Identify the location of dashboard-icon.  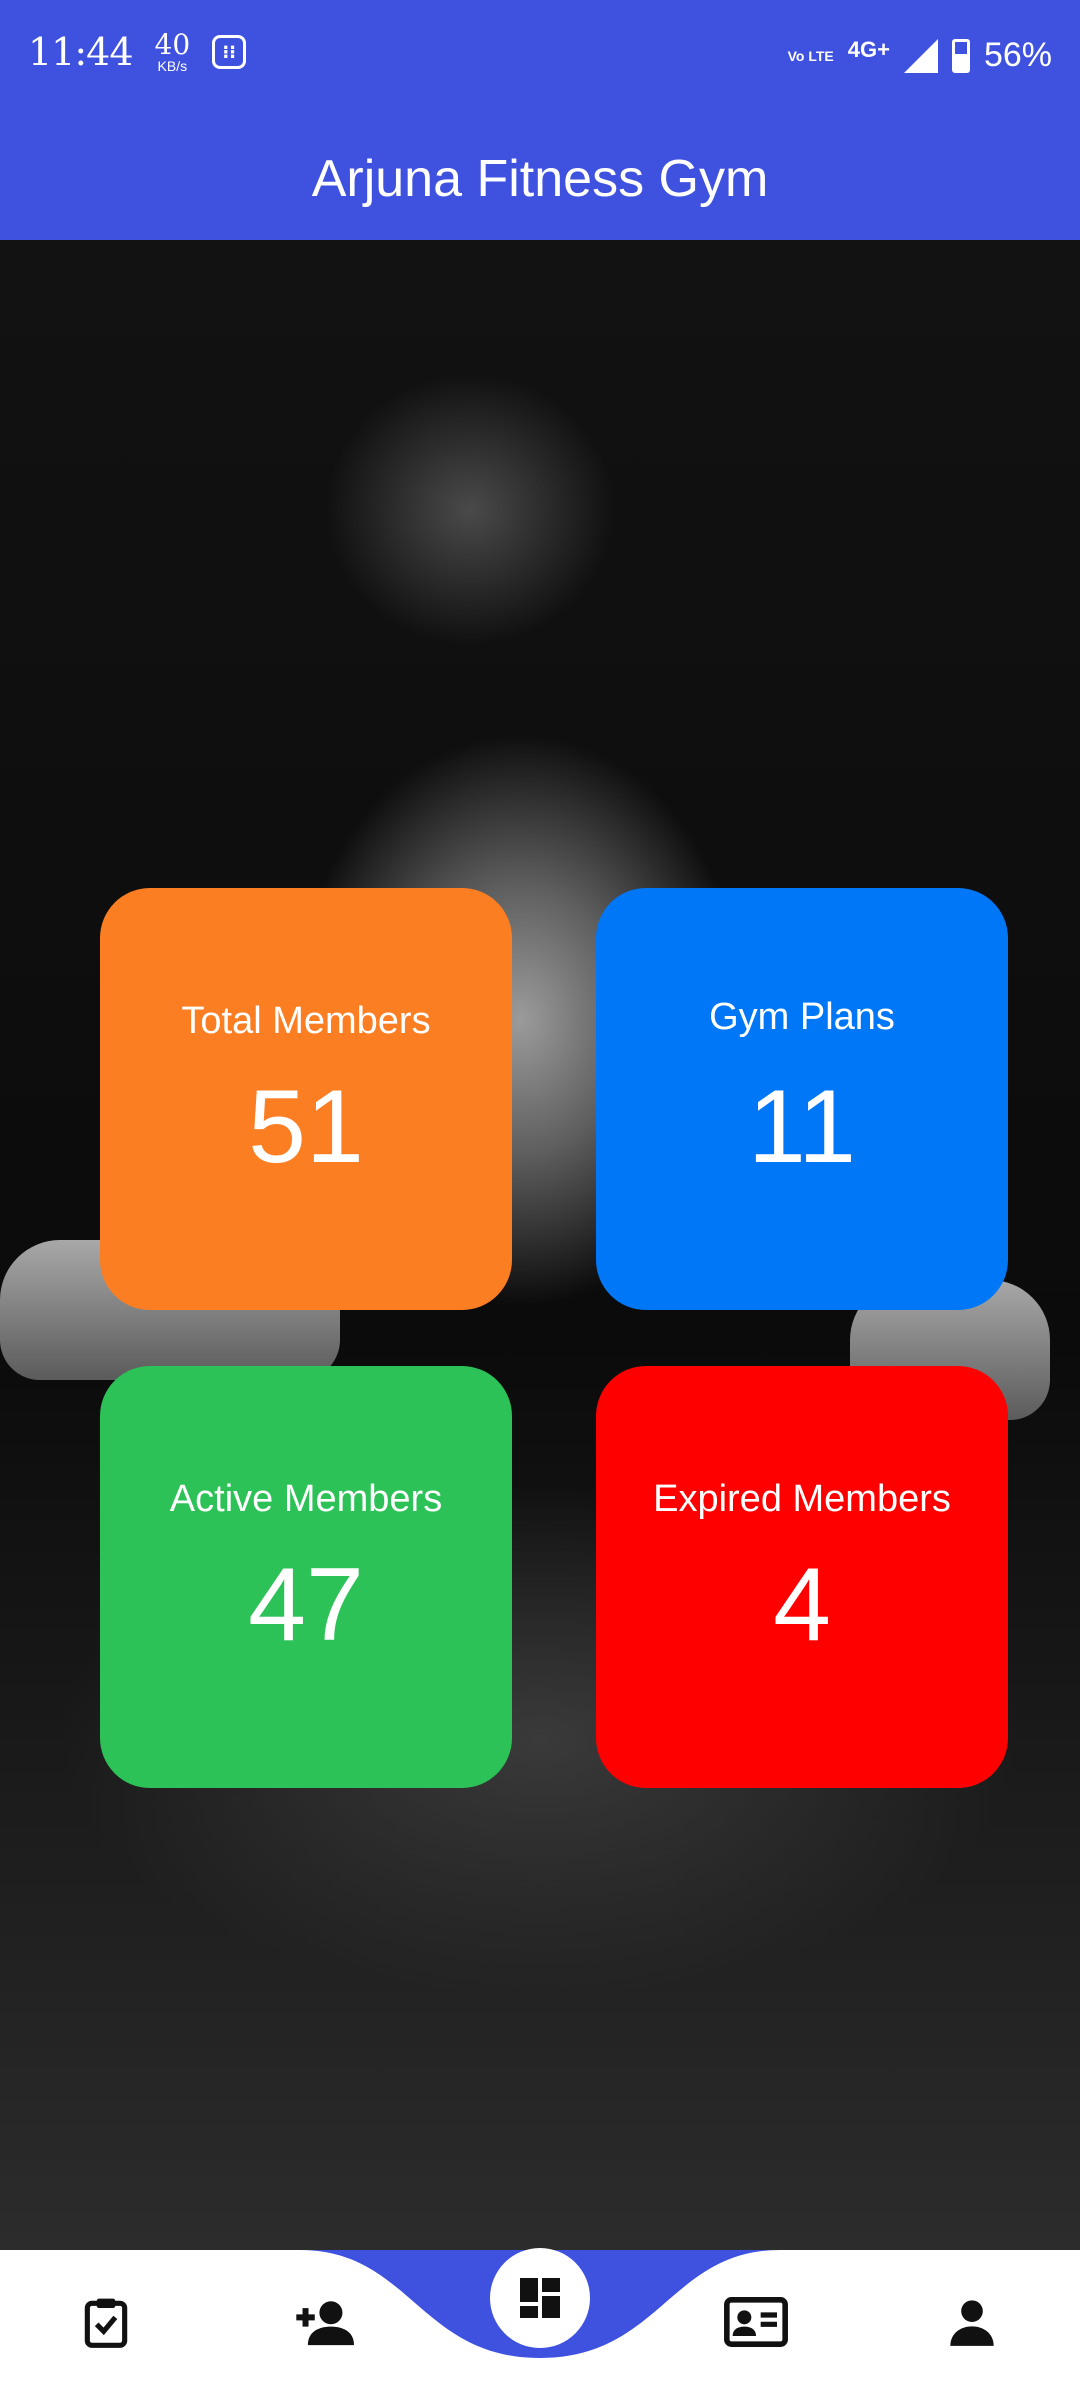
(540, 2298).